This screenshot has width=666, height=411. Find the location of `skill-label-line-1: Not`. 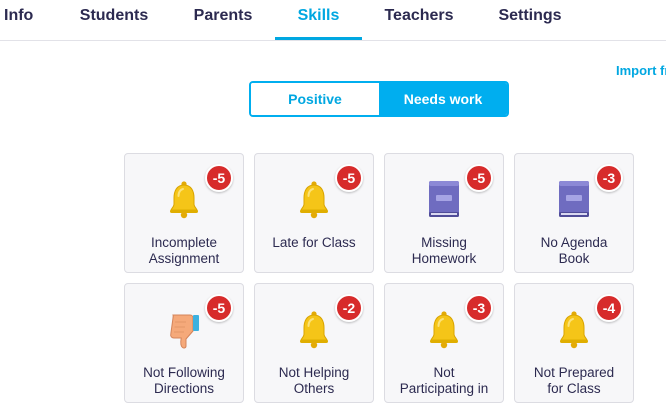

skill-label-line-1: Not is located at coordinates (444, 372).